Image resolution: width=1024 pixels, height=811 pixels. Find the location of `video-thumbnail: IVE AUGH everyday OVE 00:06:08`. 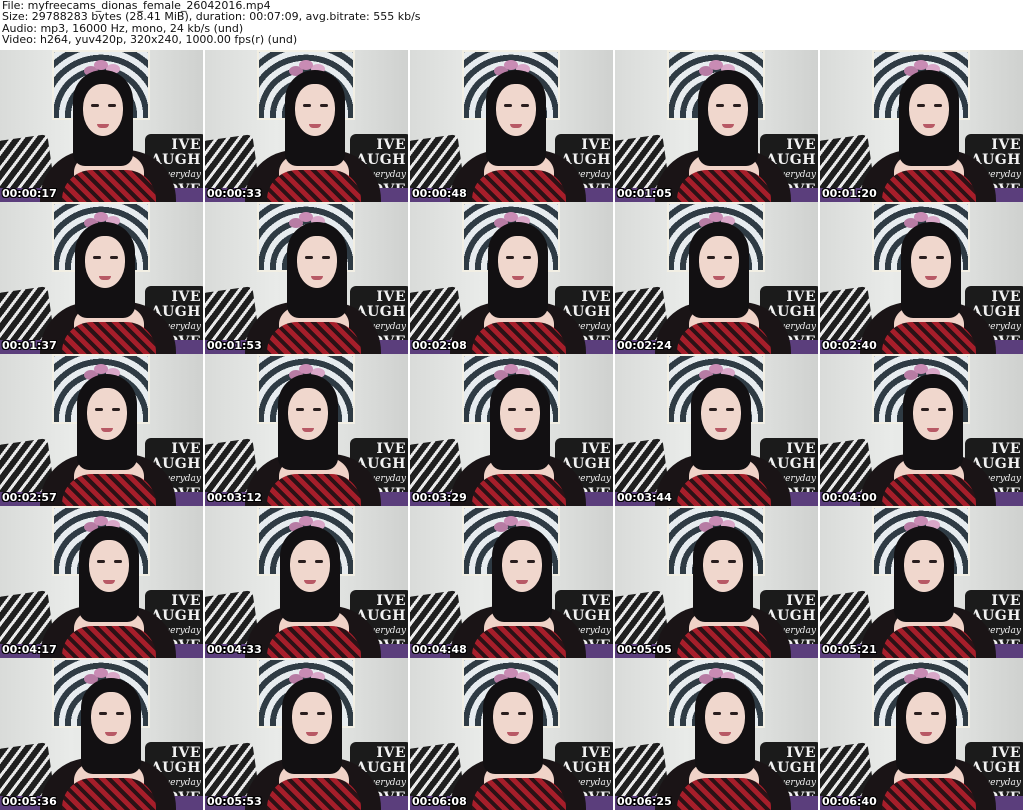

video-thumbnail: IVE AUGH everyday OVE 00:06:08 is located at coordinates (511, 734).